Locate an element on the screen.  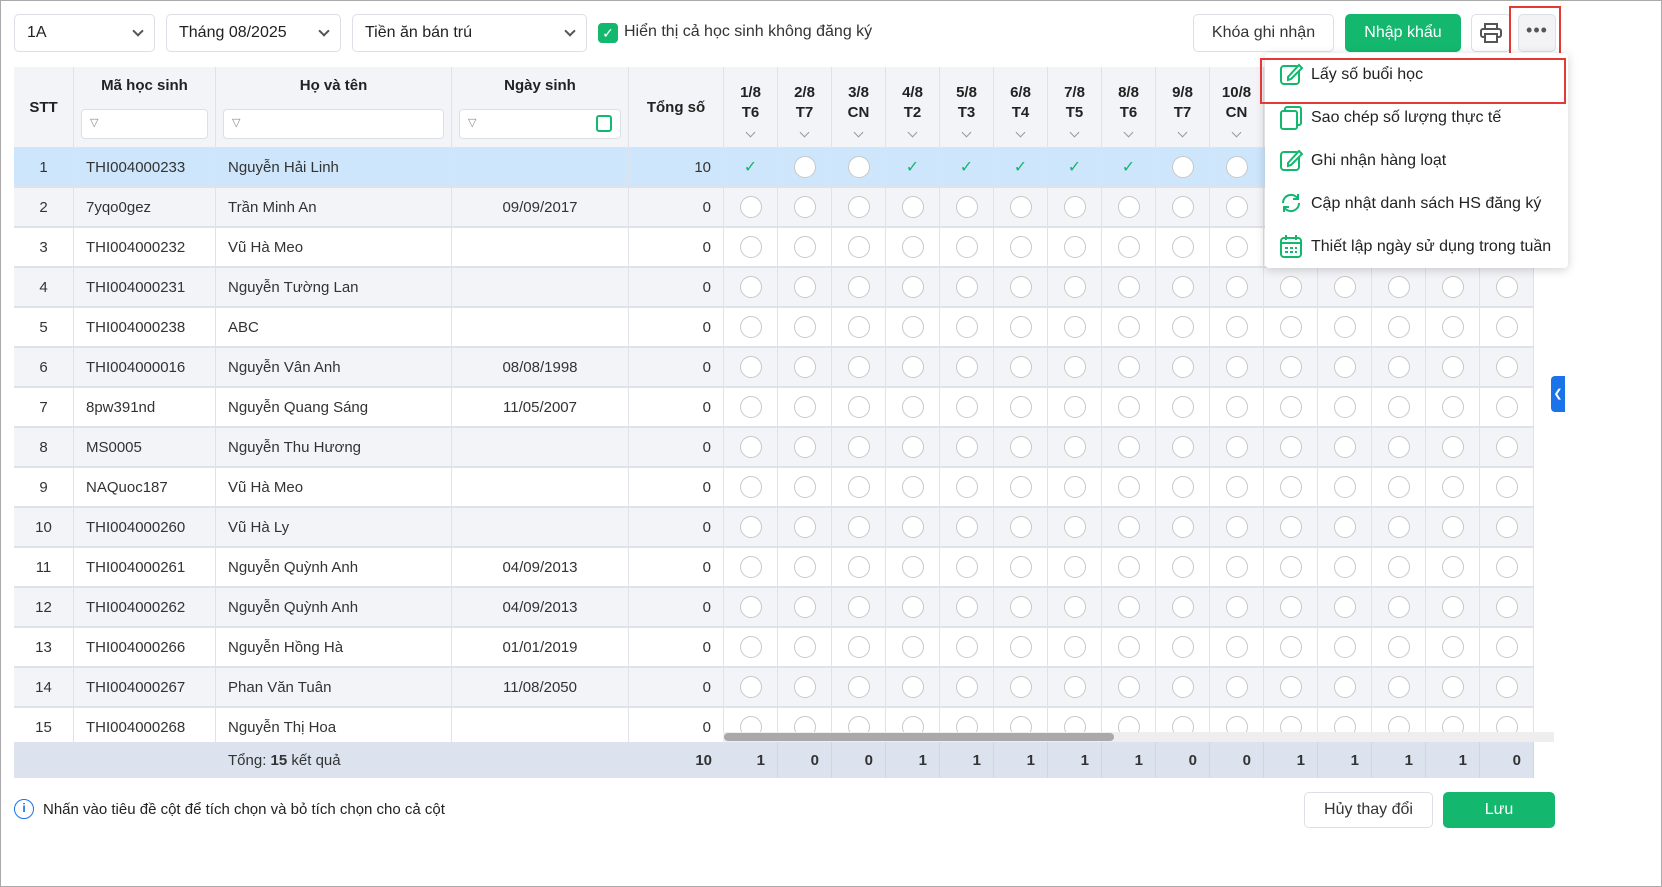
lock-button: Khóa ghi nhận is located at coordinates (1263, 33).